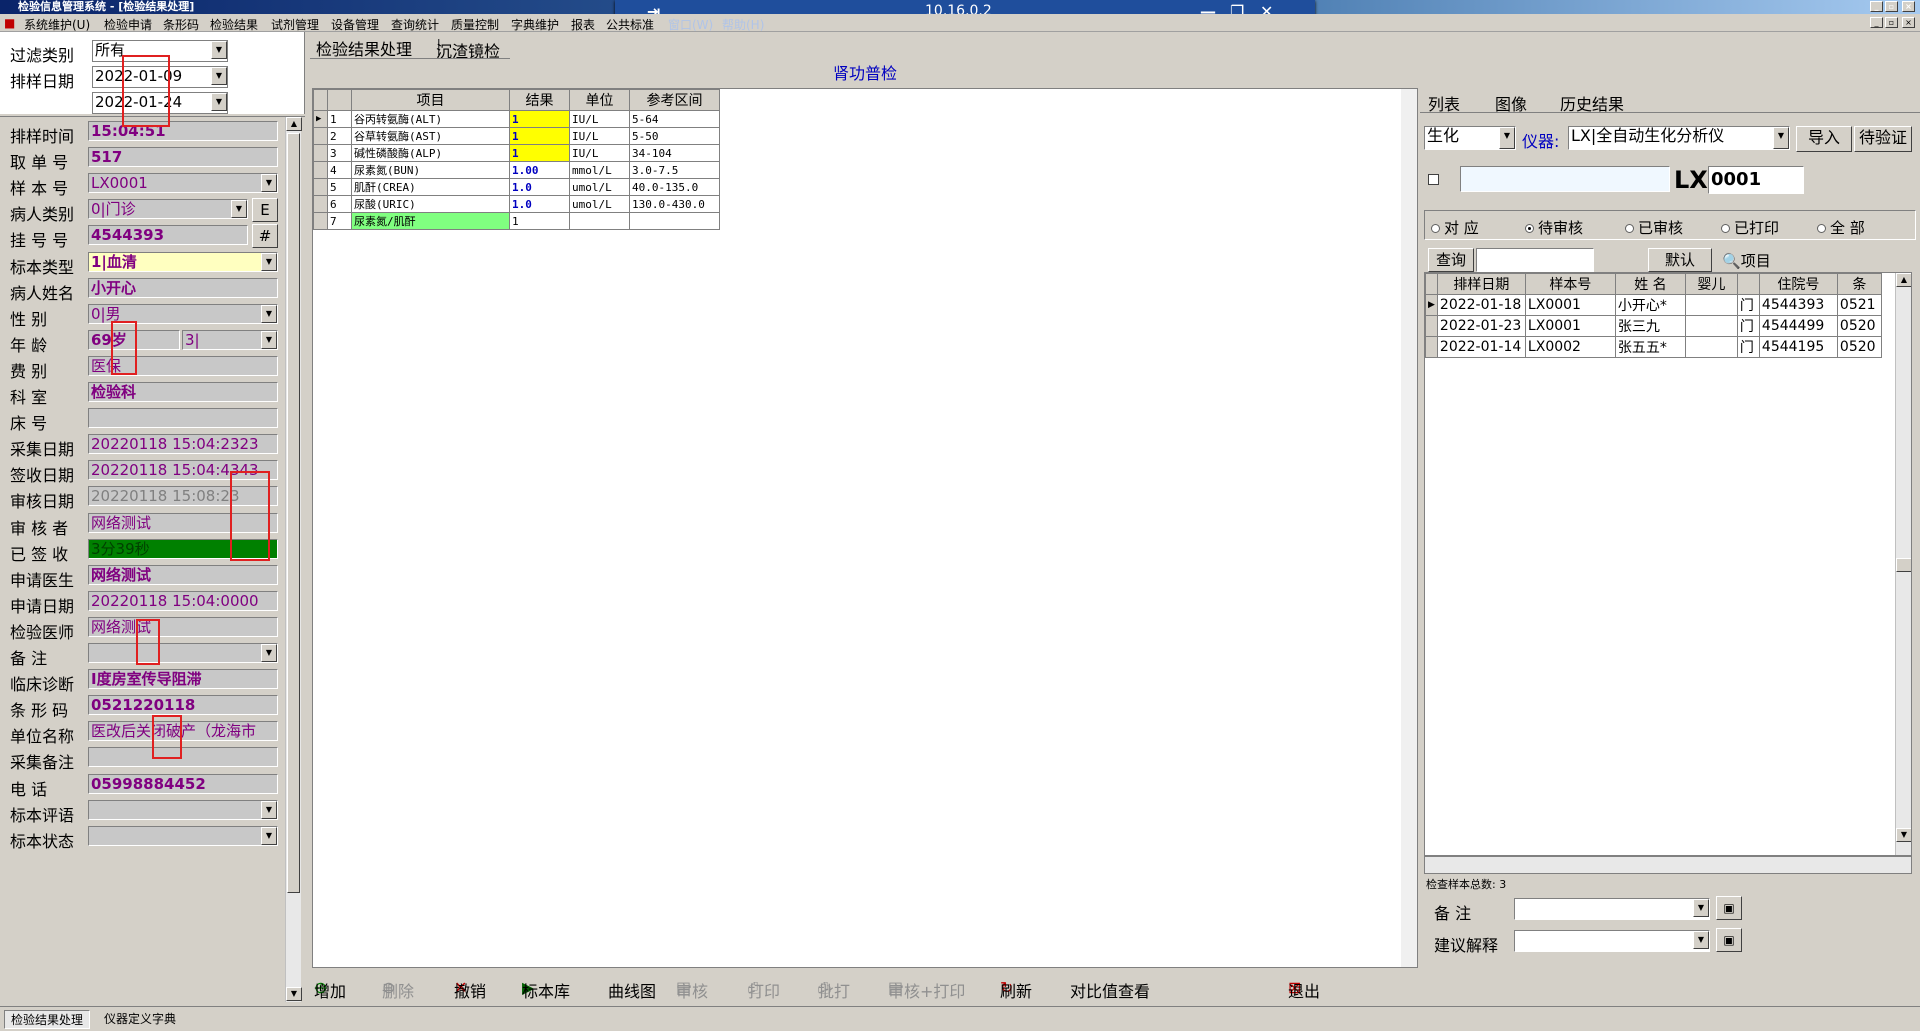 Image resolution: width=1920 pixels, height=1031 pixels. Describe the element at coordinates (47, 1019) in the screenshot. I see `status-tab-result: 检验结果处理` at that location.